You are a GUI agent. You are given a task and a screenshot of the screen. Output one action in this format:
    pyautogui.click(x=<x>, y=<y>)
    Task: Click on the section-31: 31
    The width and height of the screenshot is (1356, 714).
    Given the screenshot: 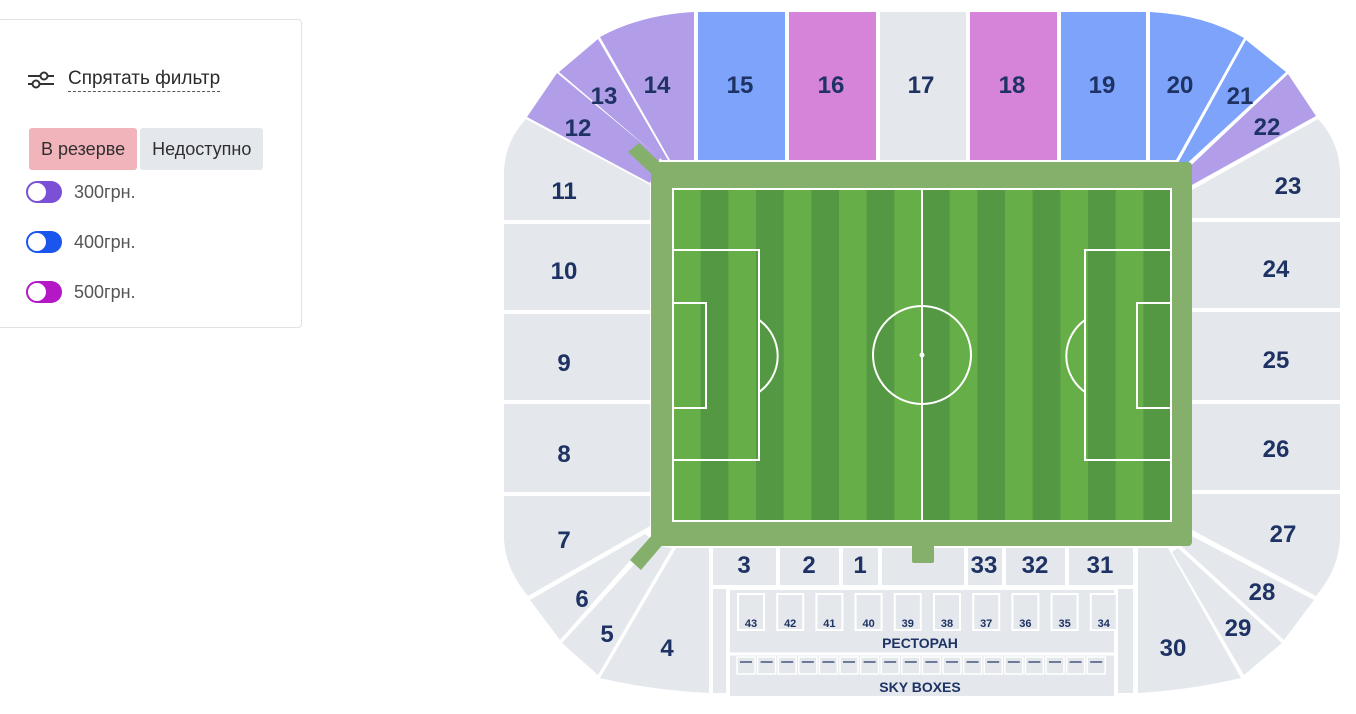 What is the action you would take?
    pyautogui.click(x=1101, y=566)
    